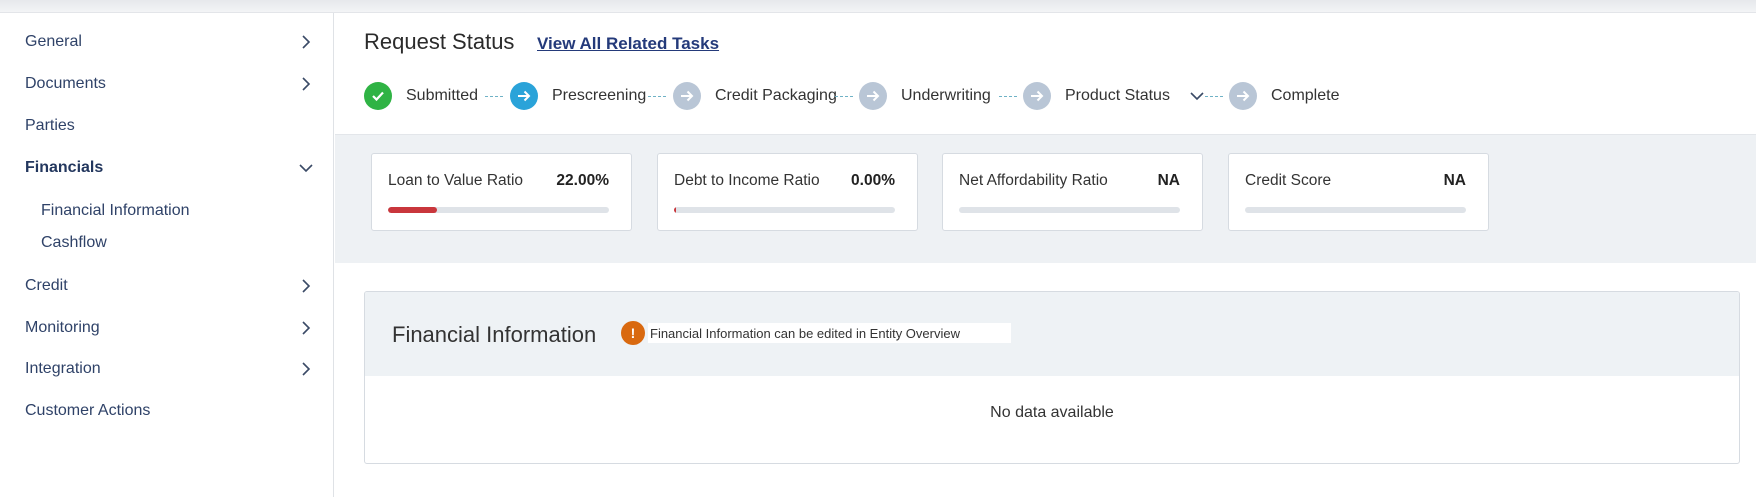 The image size is (1756, 497). Describe the element at coordinates (1072, 192) in the screenshot. I see `metric-card-nar: Net Affordability Ratio NA` at that location.